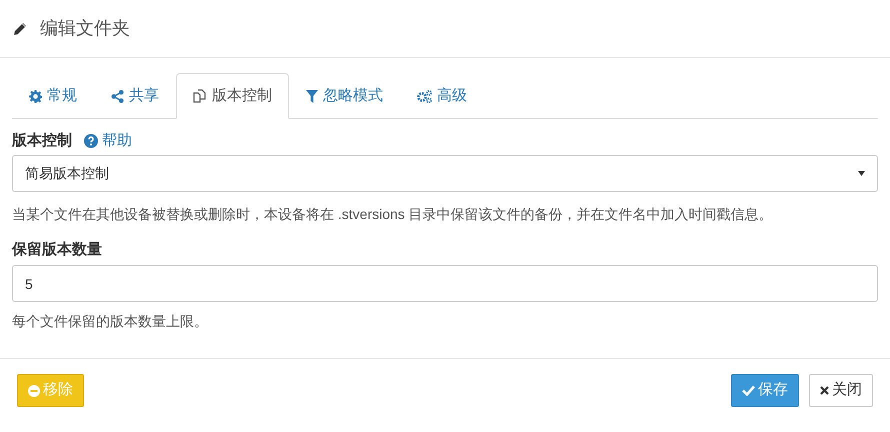 The width and height of the screenshot is (890, 432). I want to click on help-link: 帮助, so click(108, 141).